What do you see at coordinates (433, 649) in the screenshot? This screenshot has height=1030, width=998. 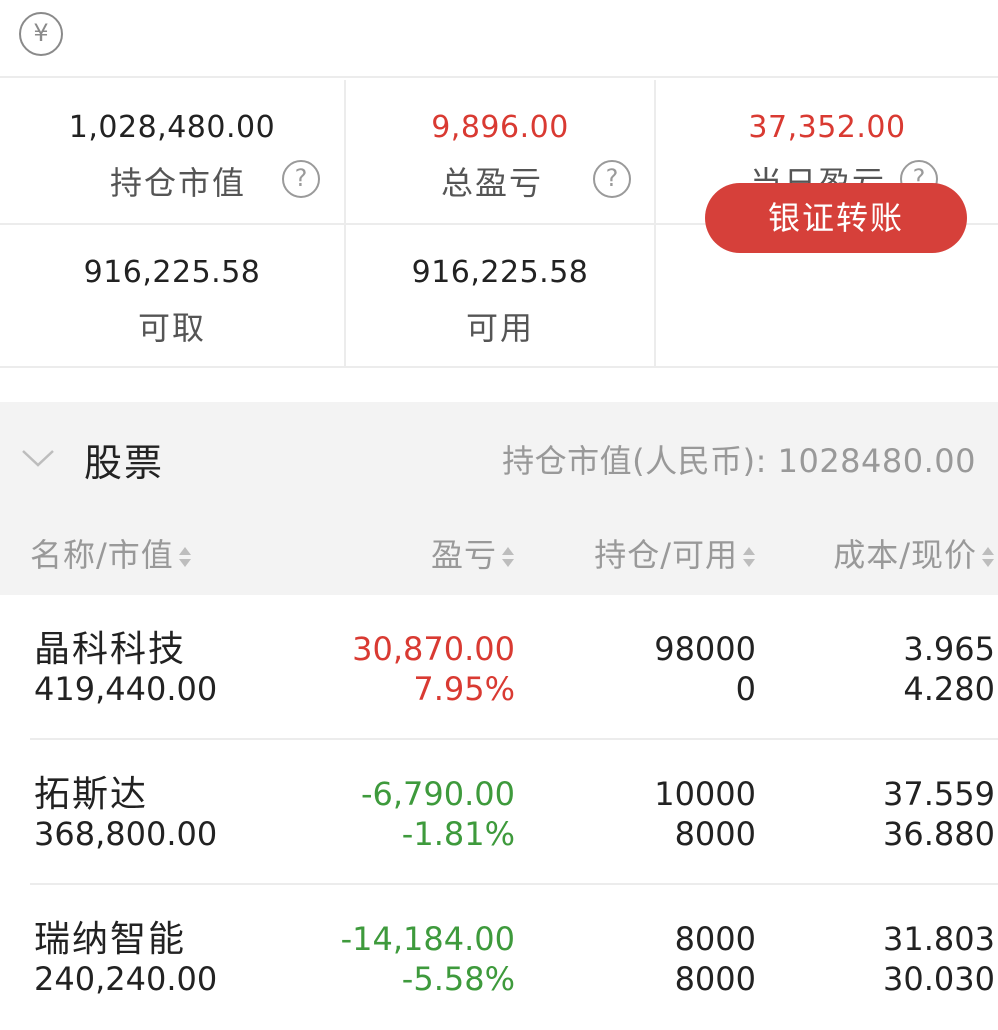 I see `stock-pl: 30,870.00` at bounding box center [433, 649].